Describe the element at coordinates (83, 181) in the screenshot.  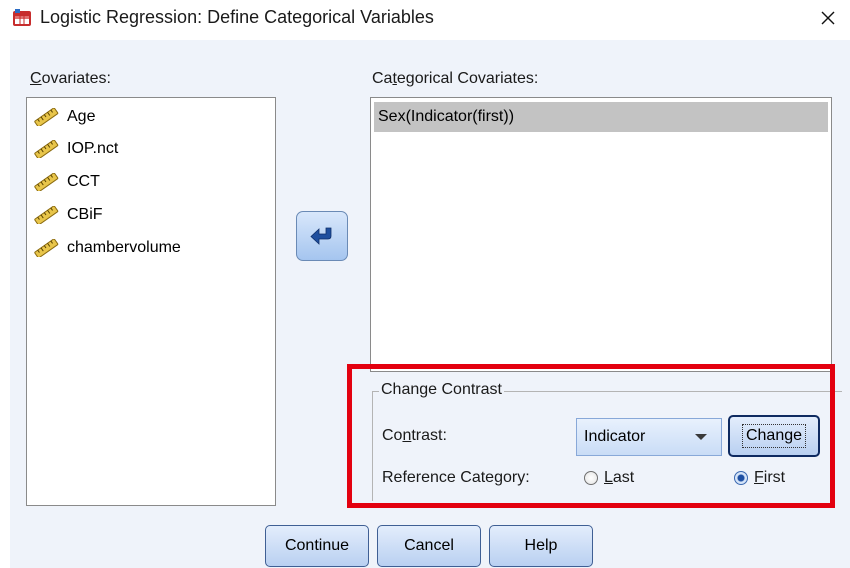
I see `covariate-label: CCT` at that location.